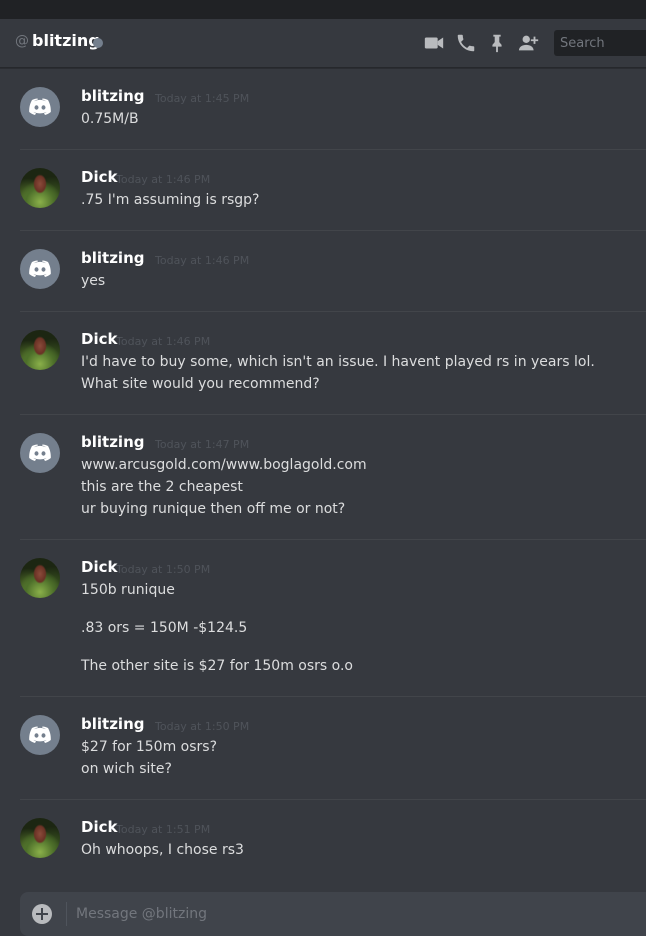 Image resolution: width=646 pixels, height=936 pixels. What do you see at coordinates (110, 119) in the screenshot?
I see `message-text: 0.75M/B` at bounding box center [110, 119].